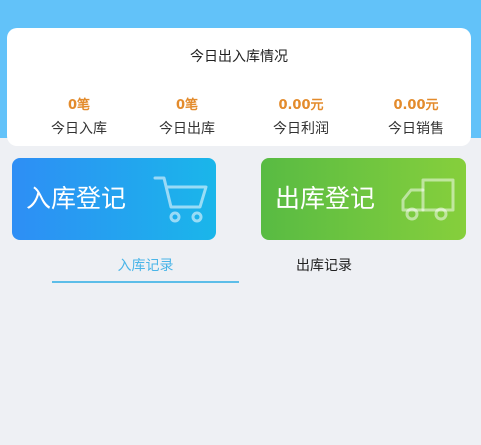 The height and width of the screenshot is (445, 481). I want to click on summary-title: 今日出入库情况, so click(239, 57).